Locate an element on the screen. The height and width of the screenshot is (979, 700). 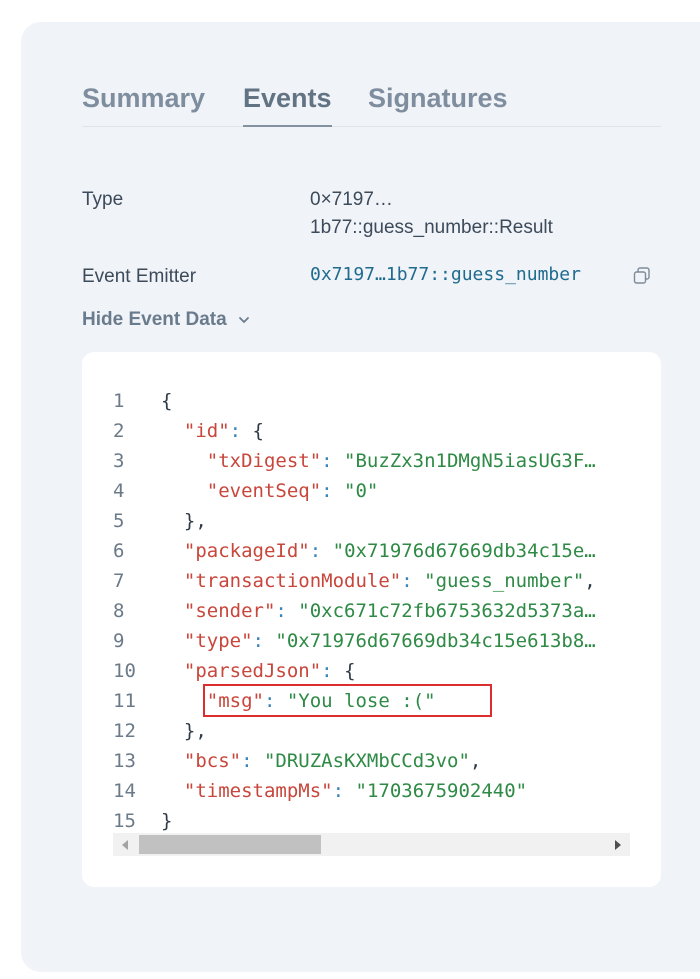
line-number: 9 is located at coordinates (119, 641).